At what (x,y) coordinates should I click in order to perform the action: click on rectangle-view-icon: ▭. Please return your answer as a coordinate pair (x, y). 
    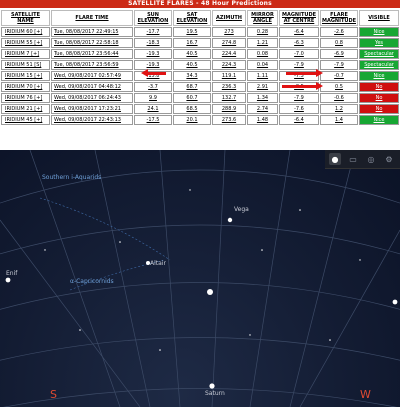
    Looking at the image, I should click on (353, 159).